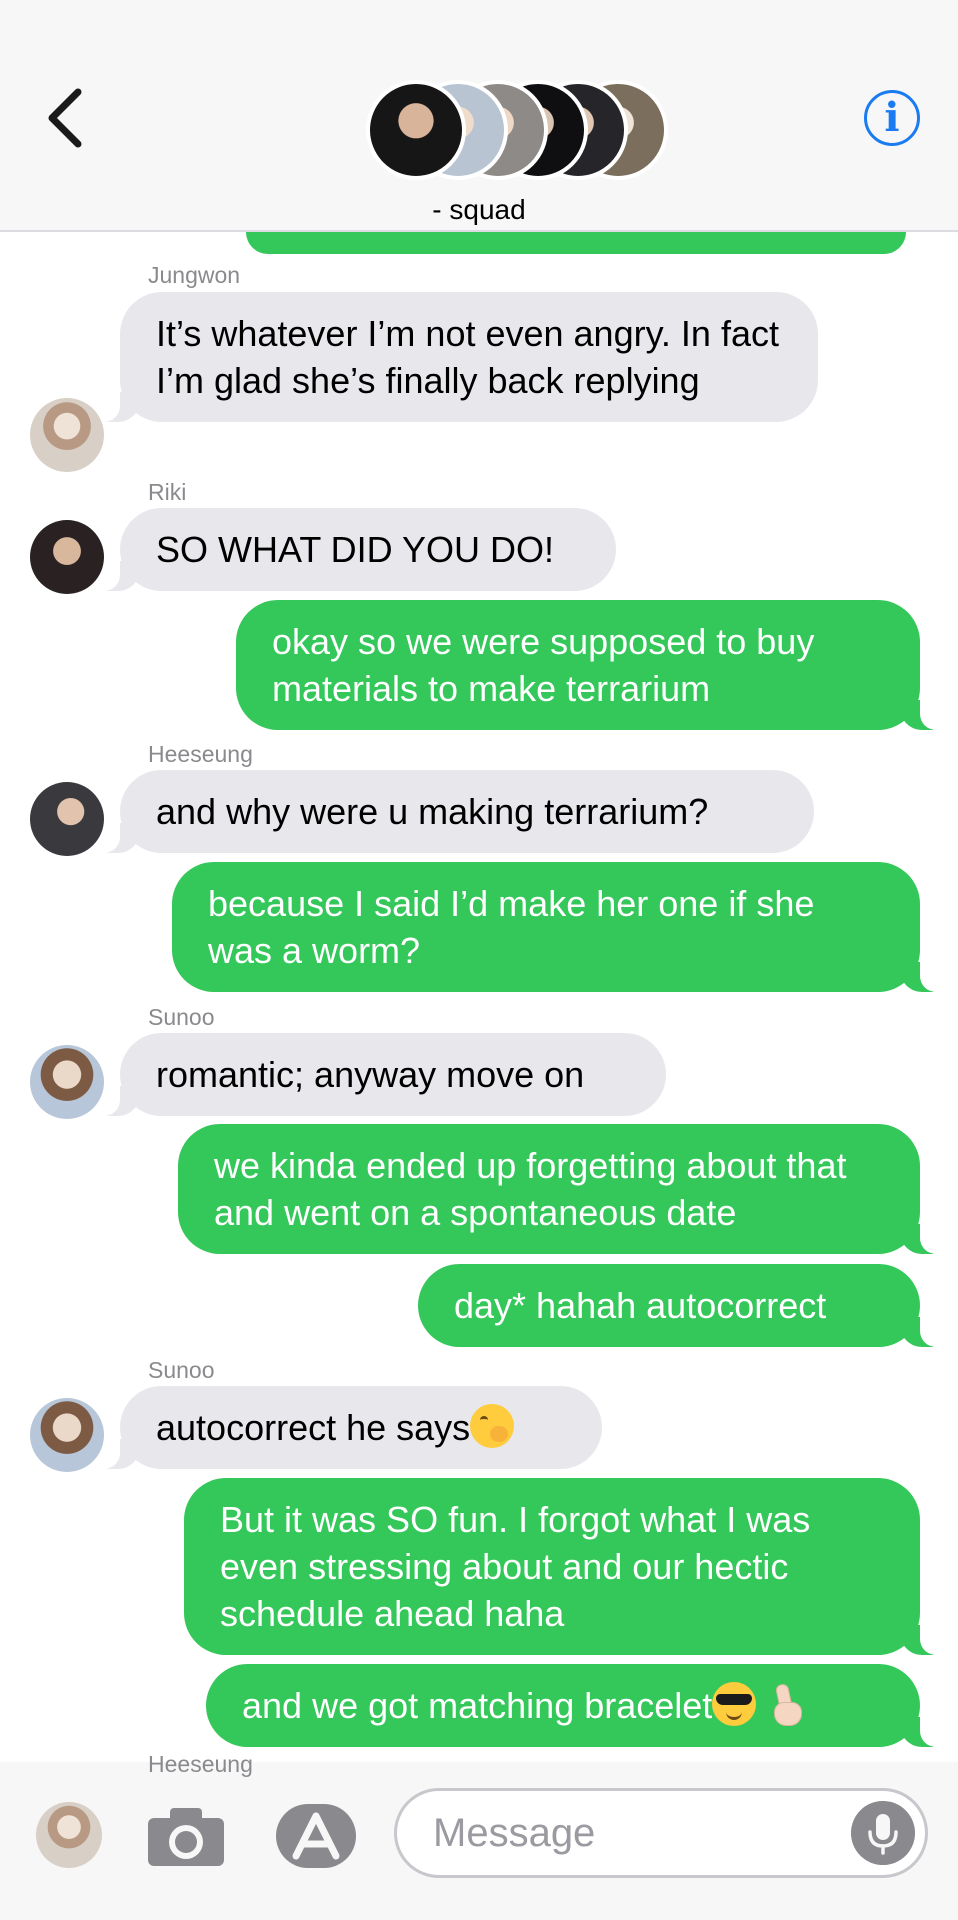 The image size is (958, 1920). I want to click on microphone-icon, so click(883, 1833).